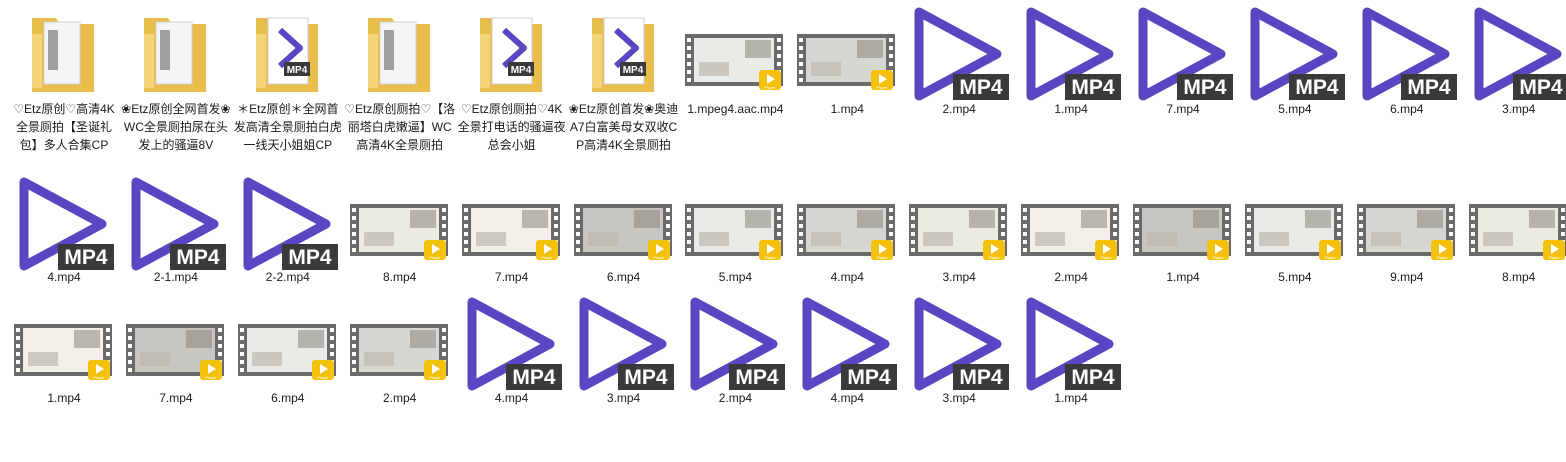 Image resolution: width=1566 pixels, height=462 pixels. I want to click on file-name: 7.mp4, so click(176, 398).